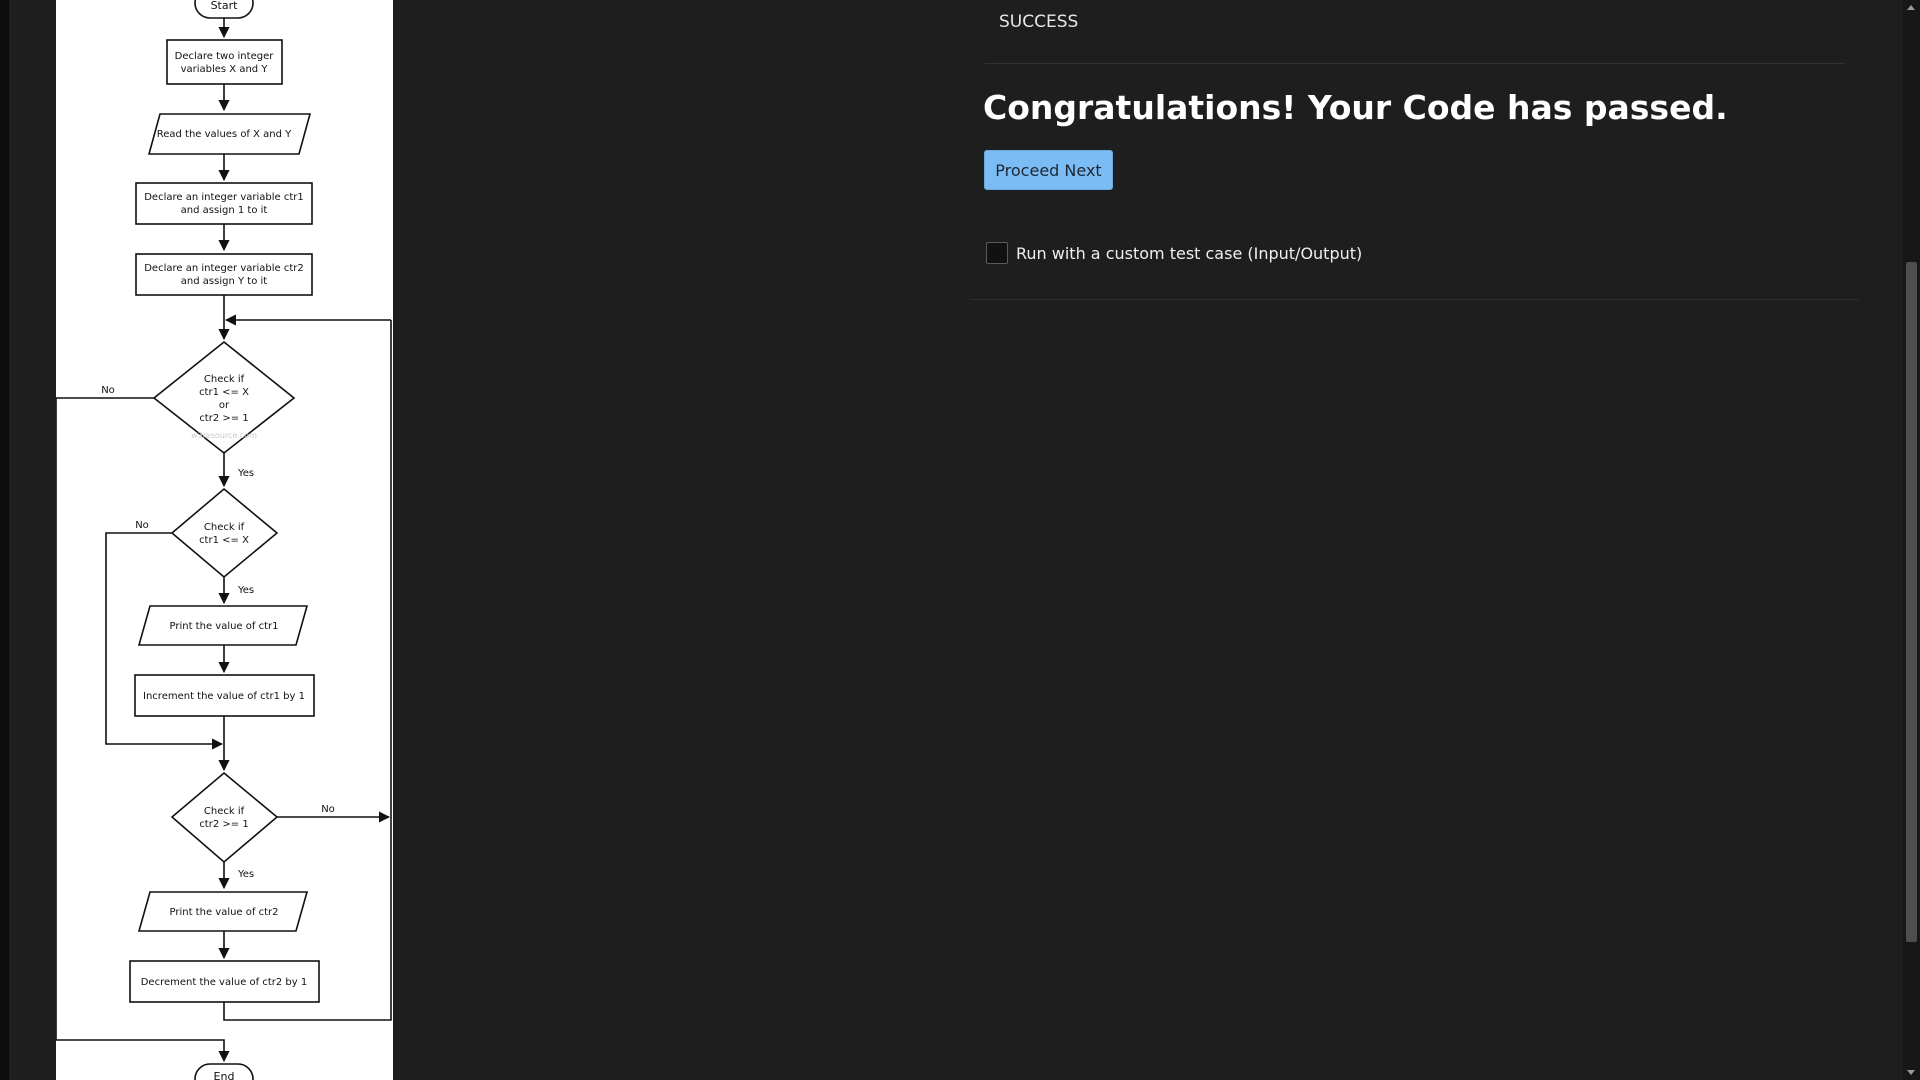 The width and height of the screenshot is (1920, 1080). I want to click on flow-print-ctr2: Print the value of ctr2, so click(223, 911).